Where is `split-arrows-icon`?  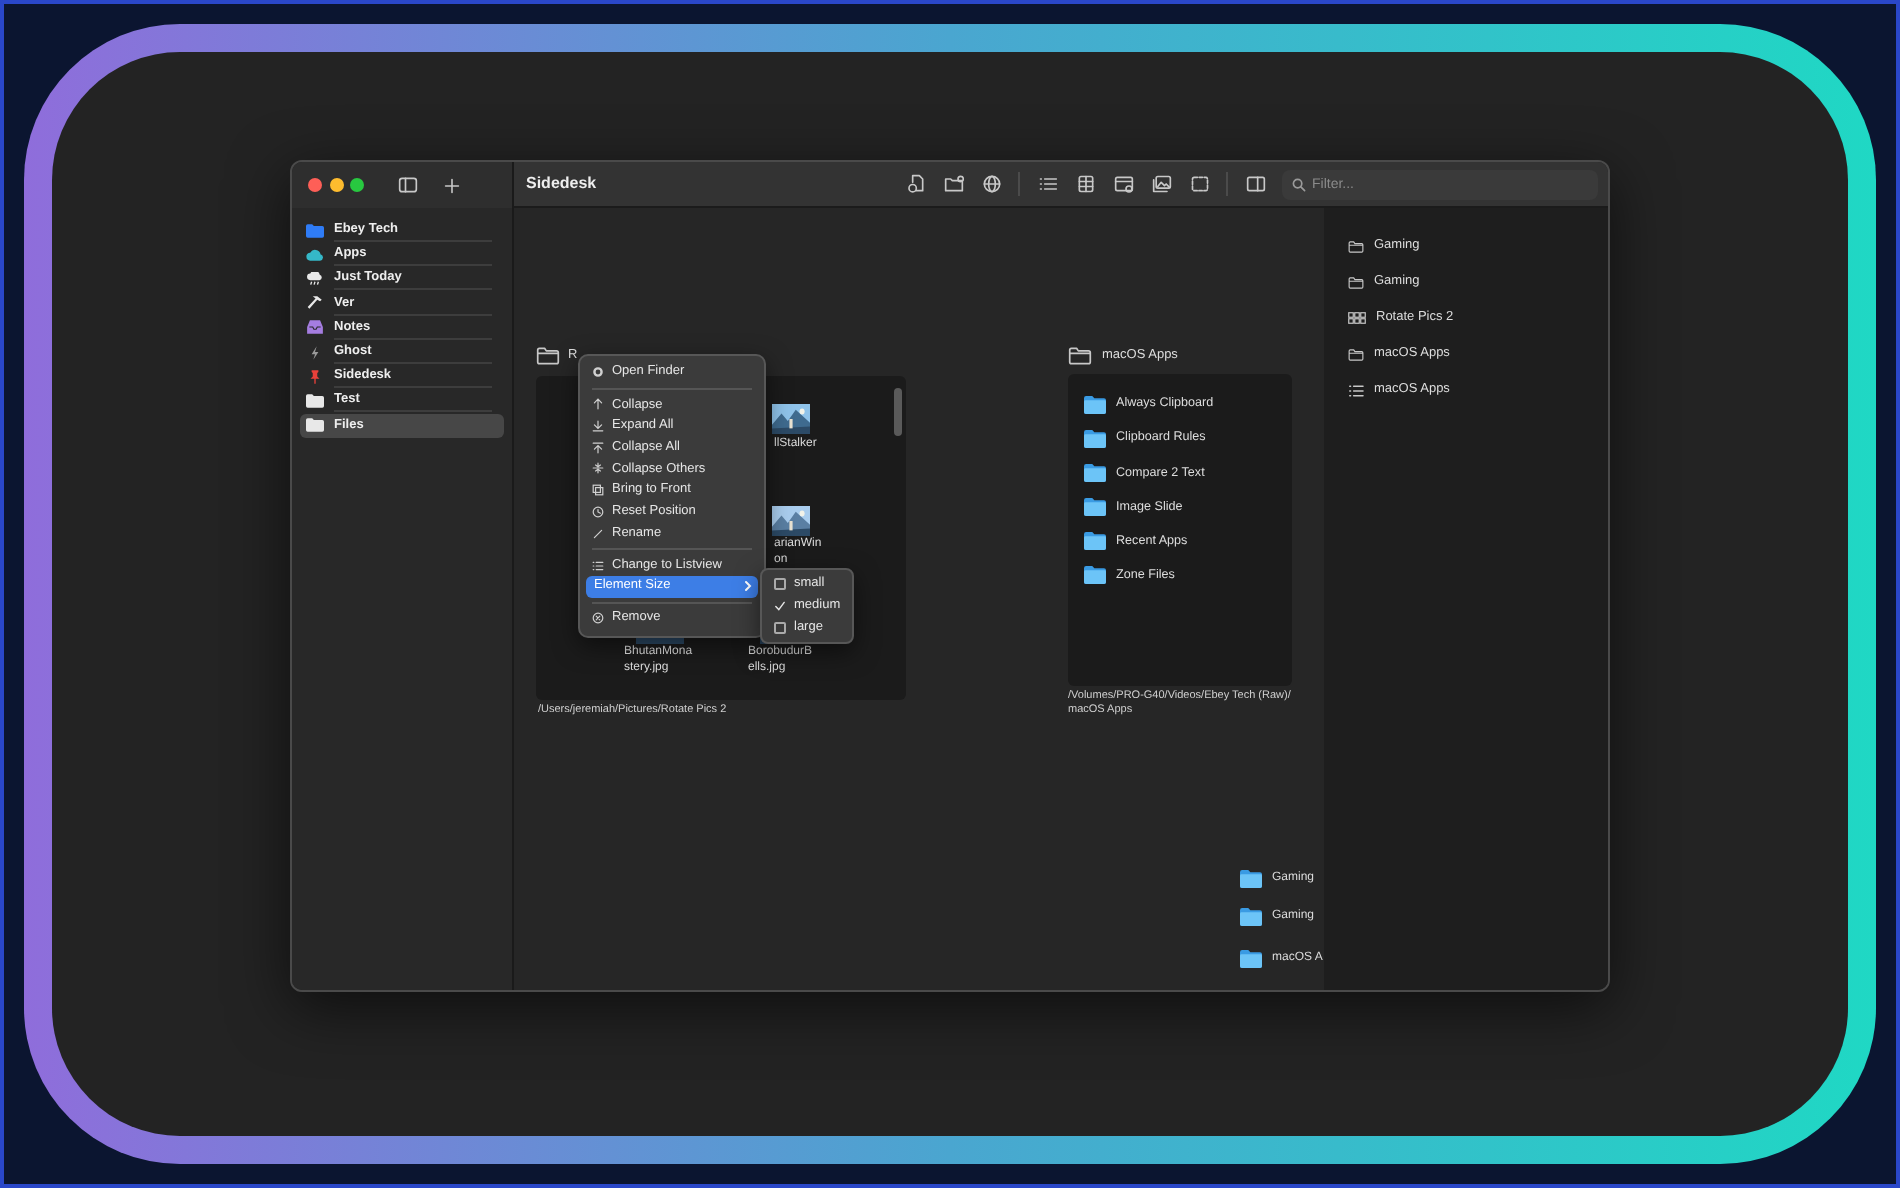
split-arrows-icon is located at coordinates (598, 468).